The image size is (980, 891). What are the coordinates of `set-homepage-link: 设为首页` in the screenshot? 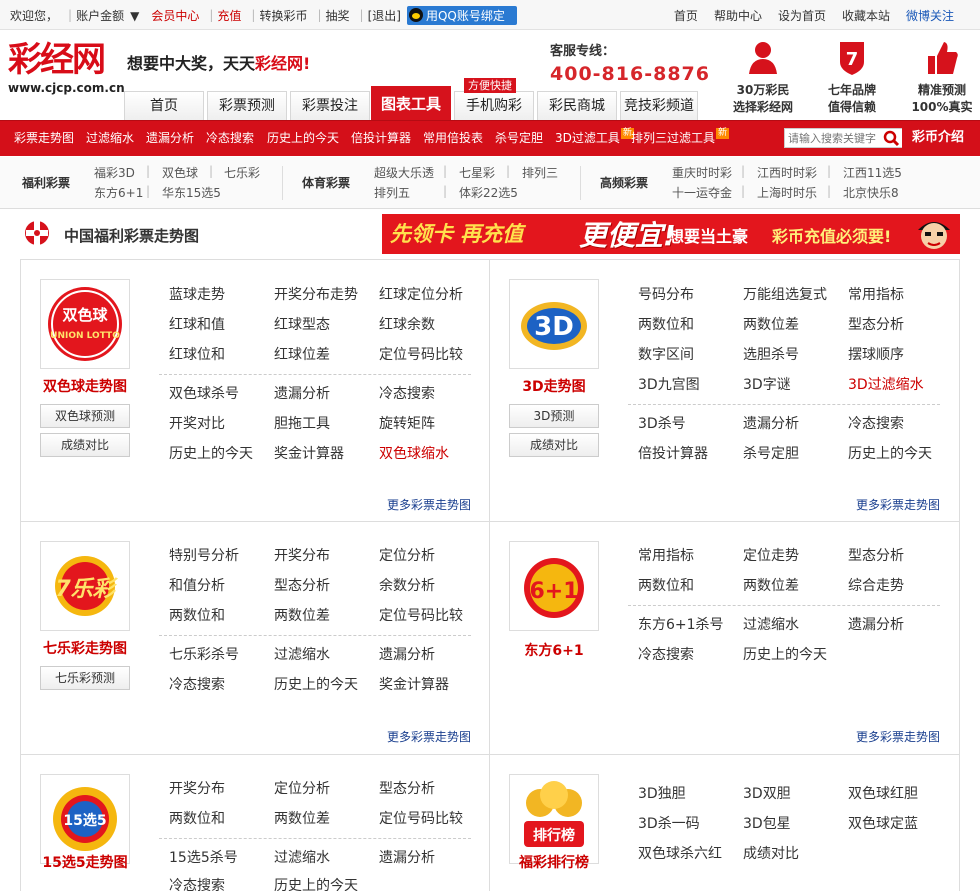 It's located at (802, 15).